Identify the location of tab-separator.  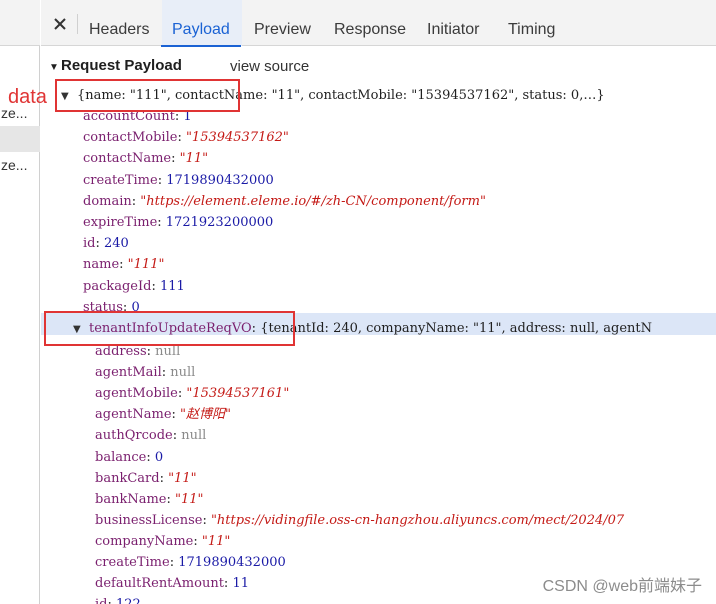
(77, 24).